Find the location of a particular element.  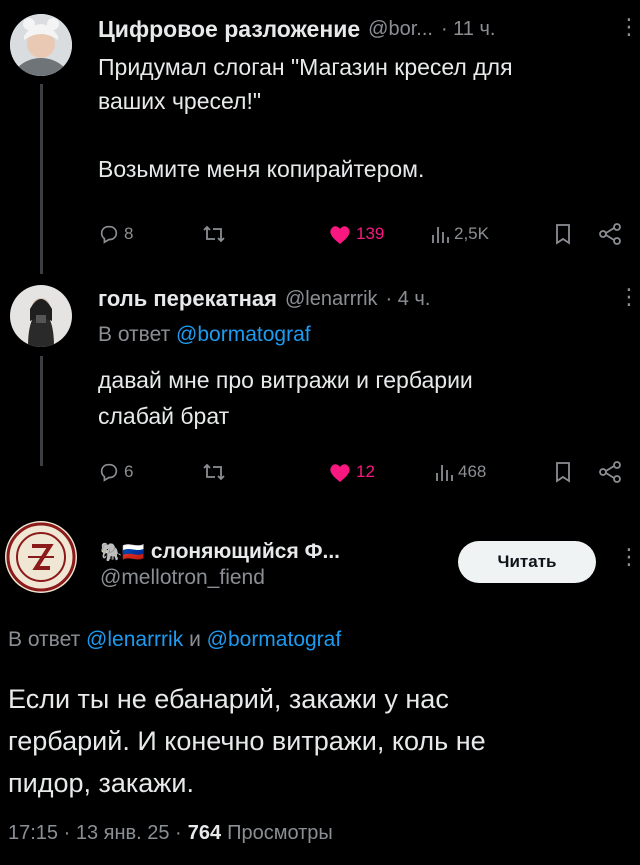

post3-reply-context: В ответ @lenarrrik и @bormatograf is located at coordinates (174, 640).